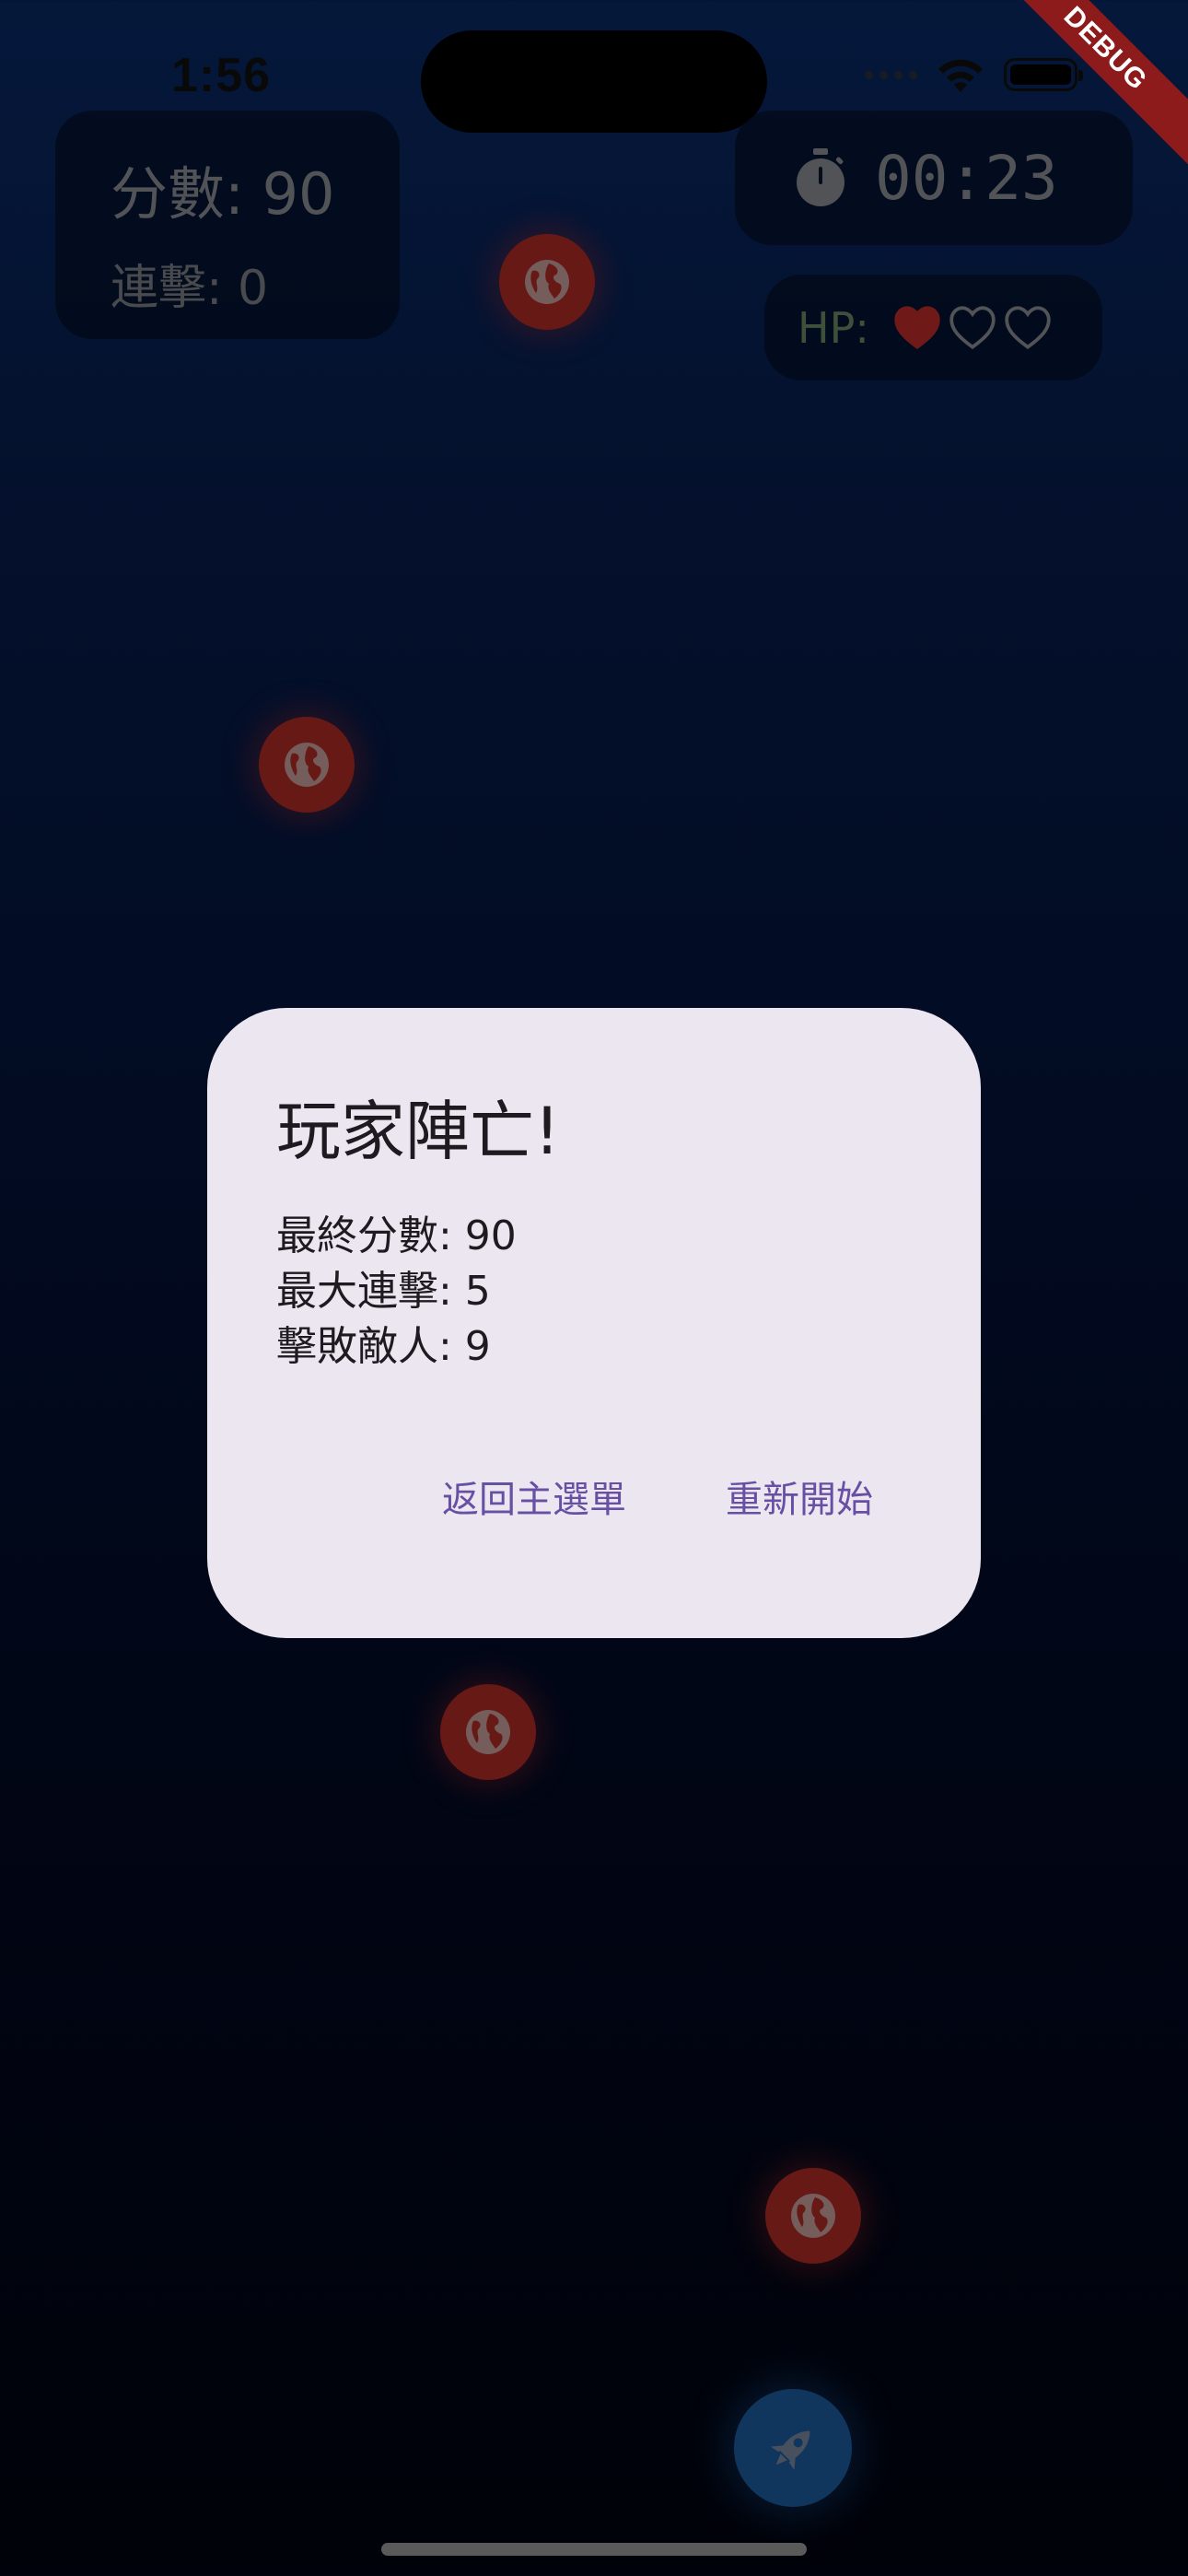  I want to click on max-combo-text: 最大連擊: 5, so click(383, 1291).